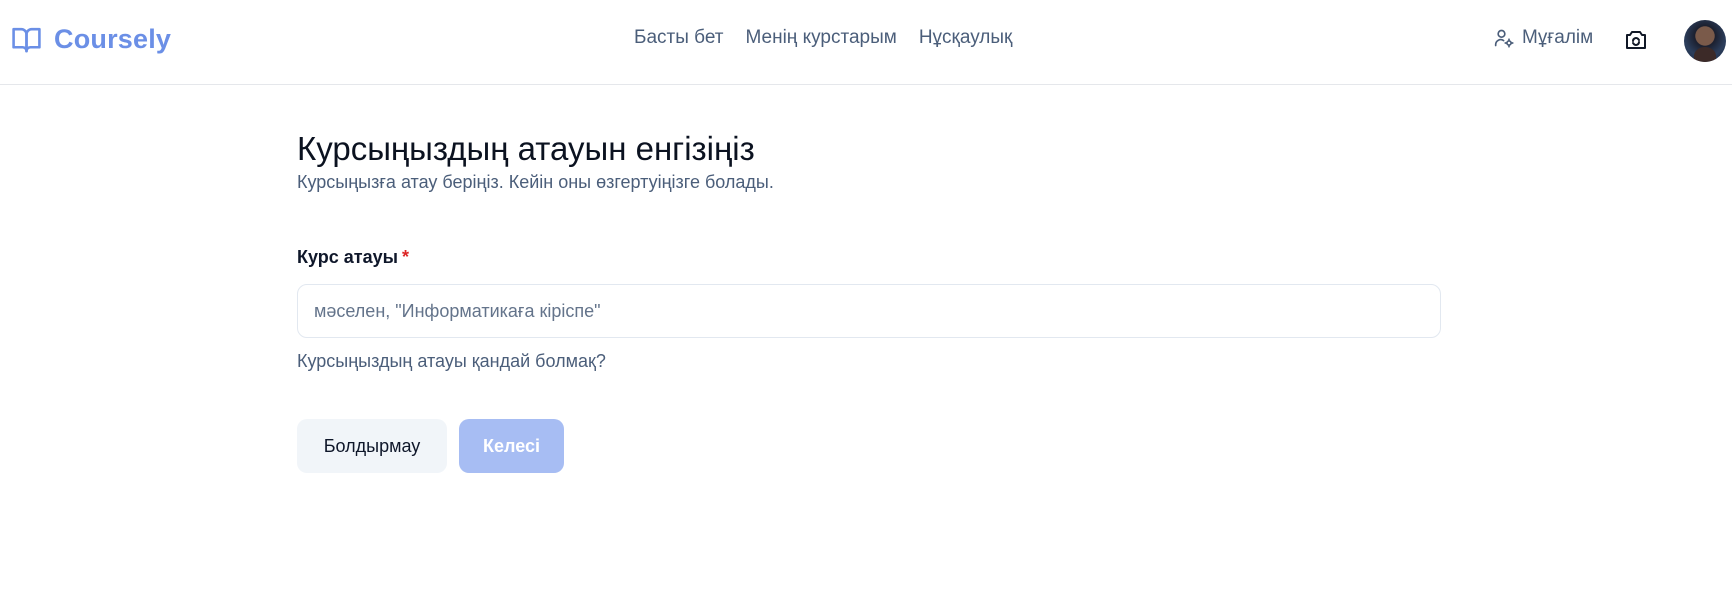  What do you see at coordinates (451, 361) in the screenshot?
I see `course-name-hint: Курсыңыздың атауы қандай болмақ?` at bounding box center [451, 361].